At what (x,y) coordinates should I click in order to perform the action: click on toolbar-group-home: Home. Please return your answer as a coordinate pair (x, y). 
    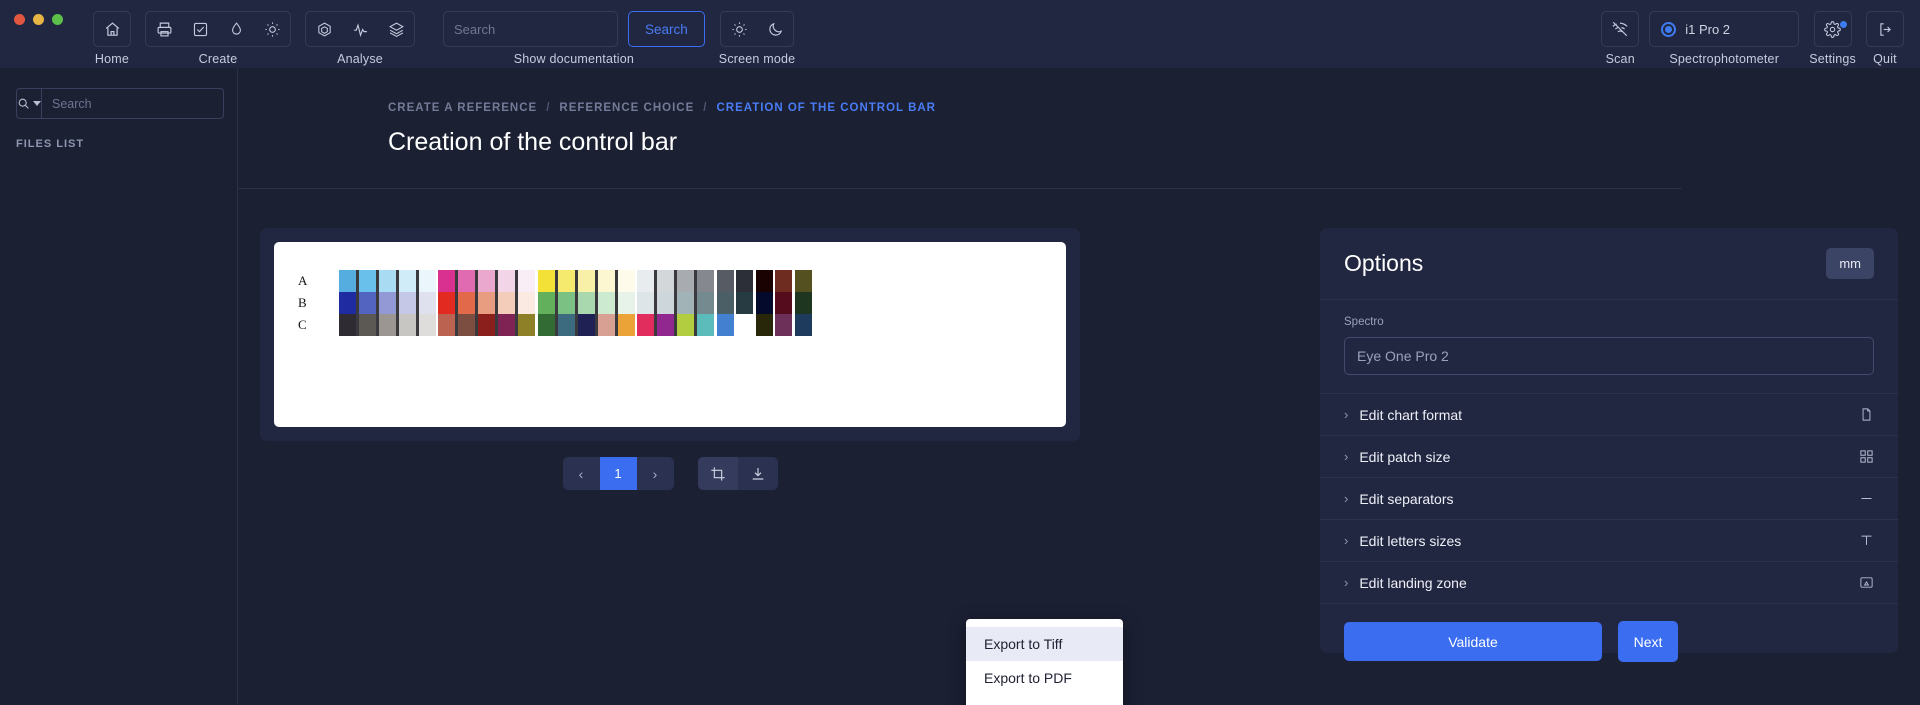
    Looking at the image, I should click on (112, 33).